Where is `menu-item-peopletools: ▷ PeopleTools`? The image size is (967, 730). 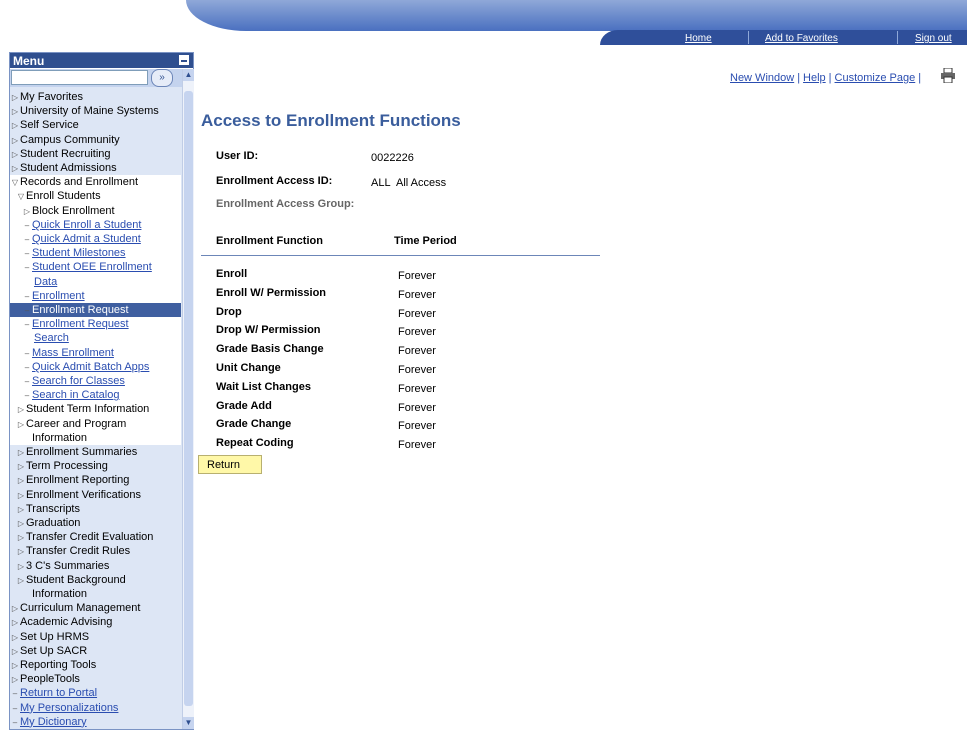 menu-item-peopletools: ▷ PeopleTools is located at coordinates (45, 679).